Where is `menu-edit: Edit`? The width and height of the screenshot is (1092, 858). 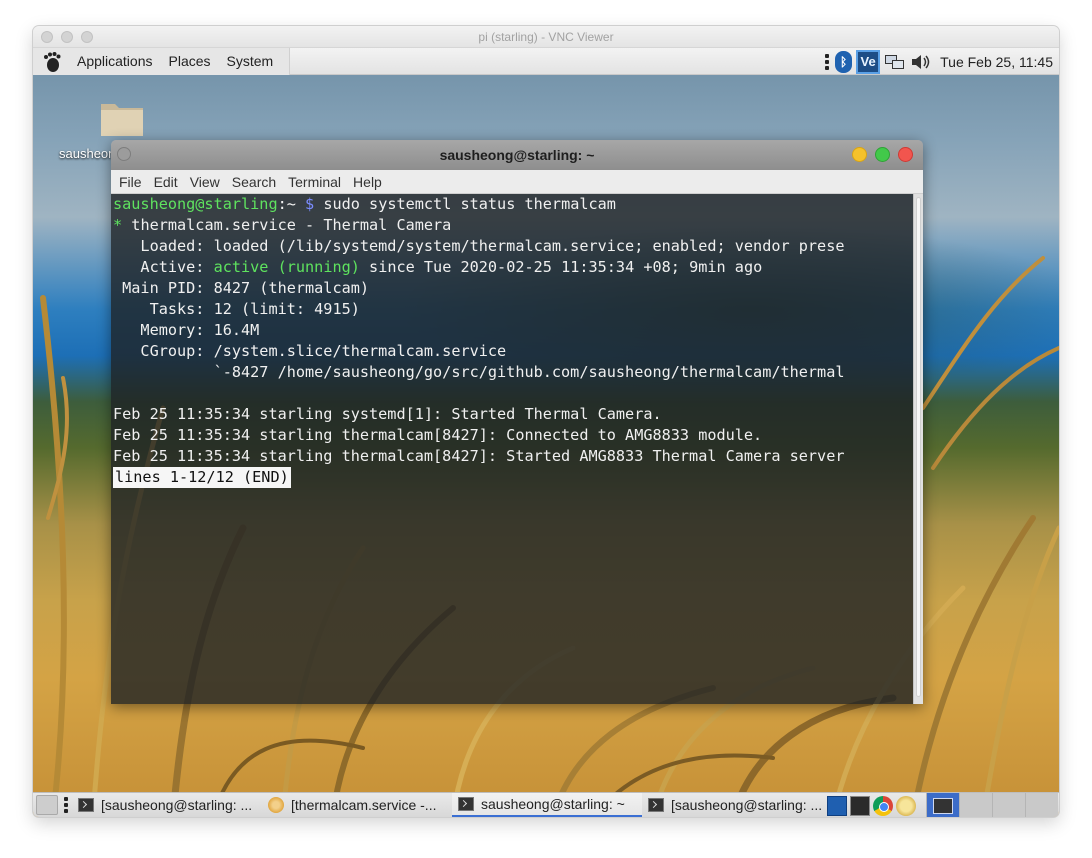 menu-edit: Edit is located at coordinates (166, 182).